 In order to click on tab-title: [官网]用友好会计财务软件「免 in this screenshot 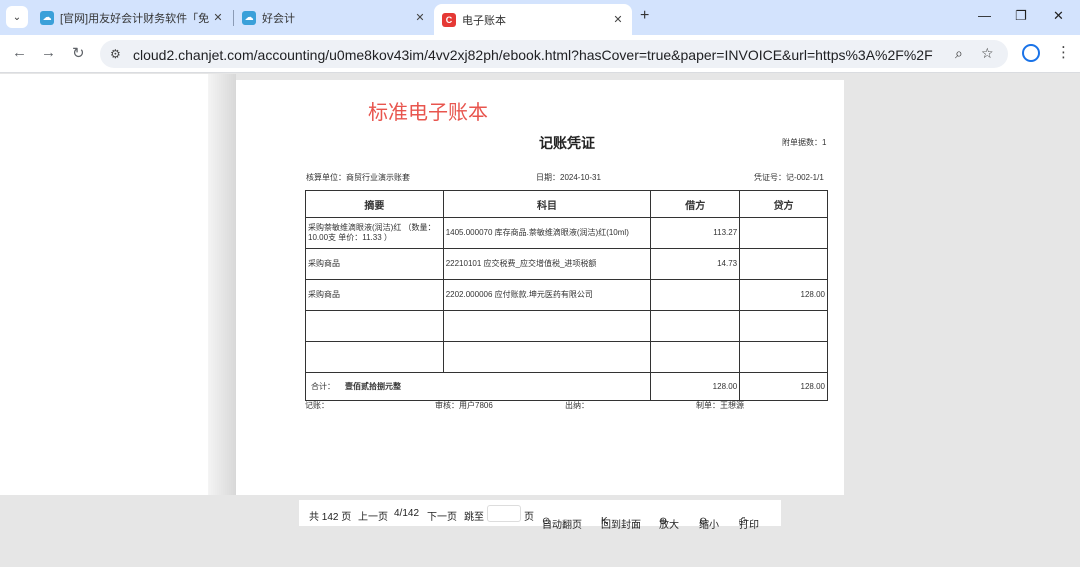, I will do `click(135, 18)`.